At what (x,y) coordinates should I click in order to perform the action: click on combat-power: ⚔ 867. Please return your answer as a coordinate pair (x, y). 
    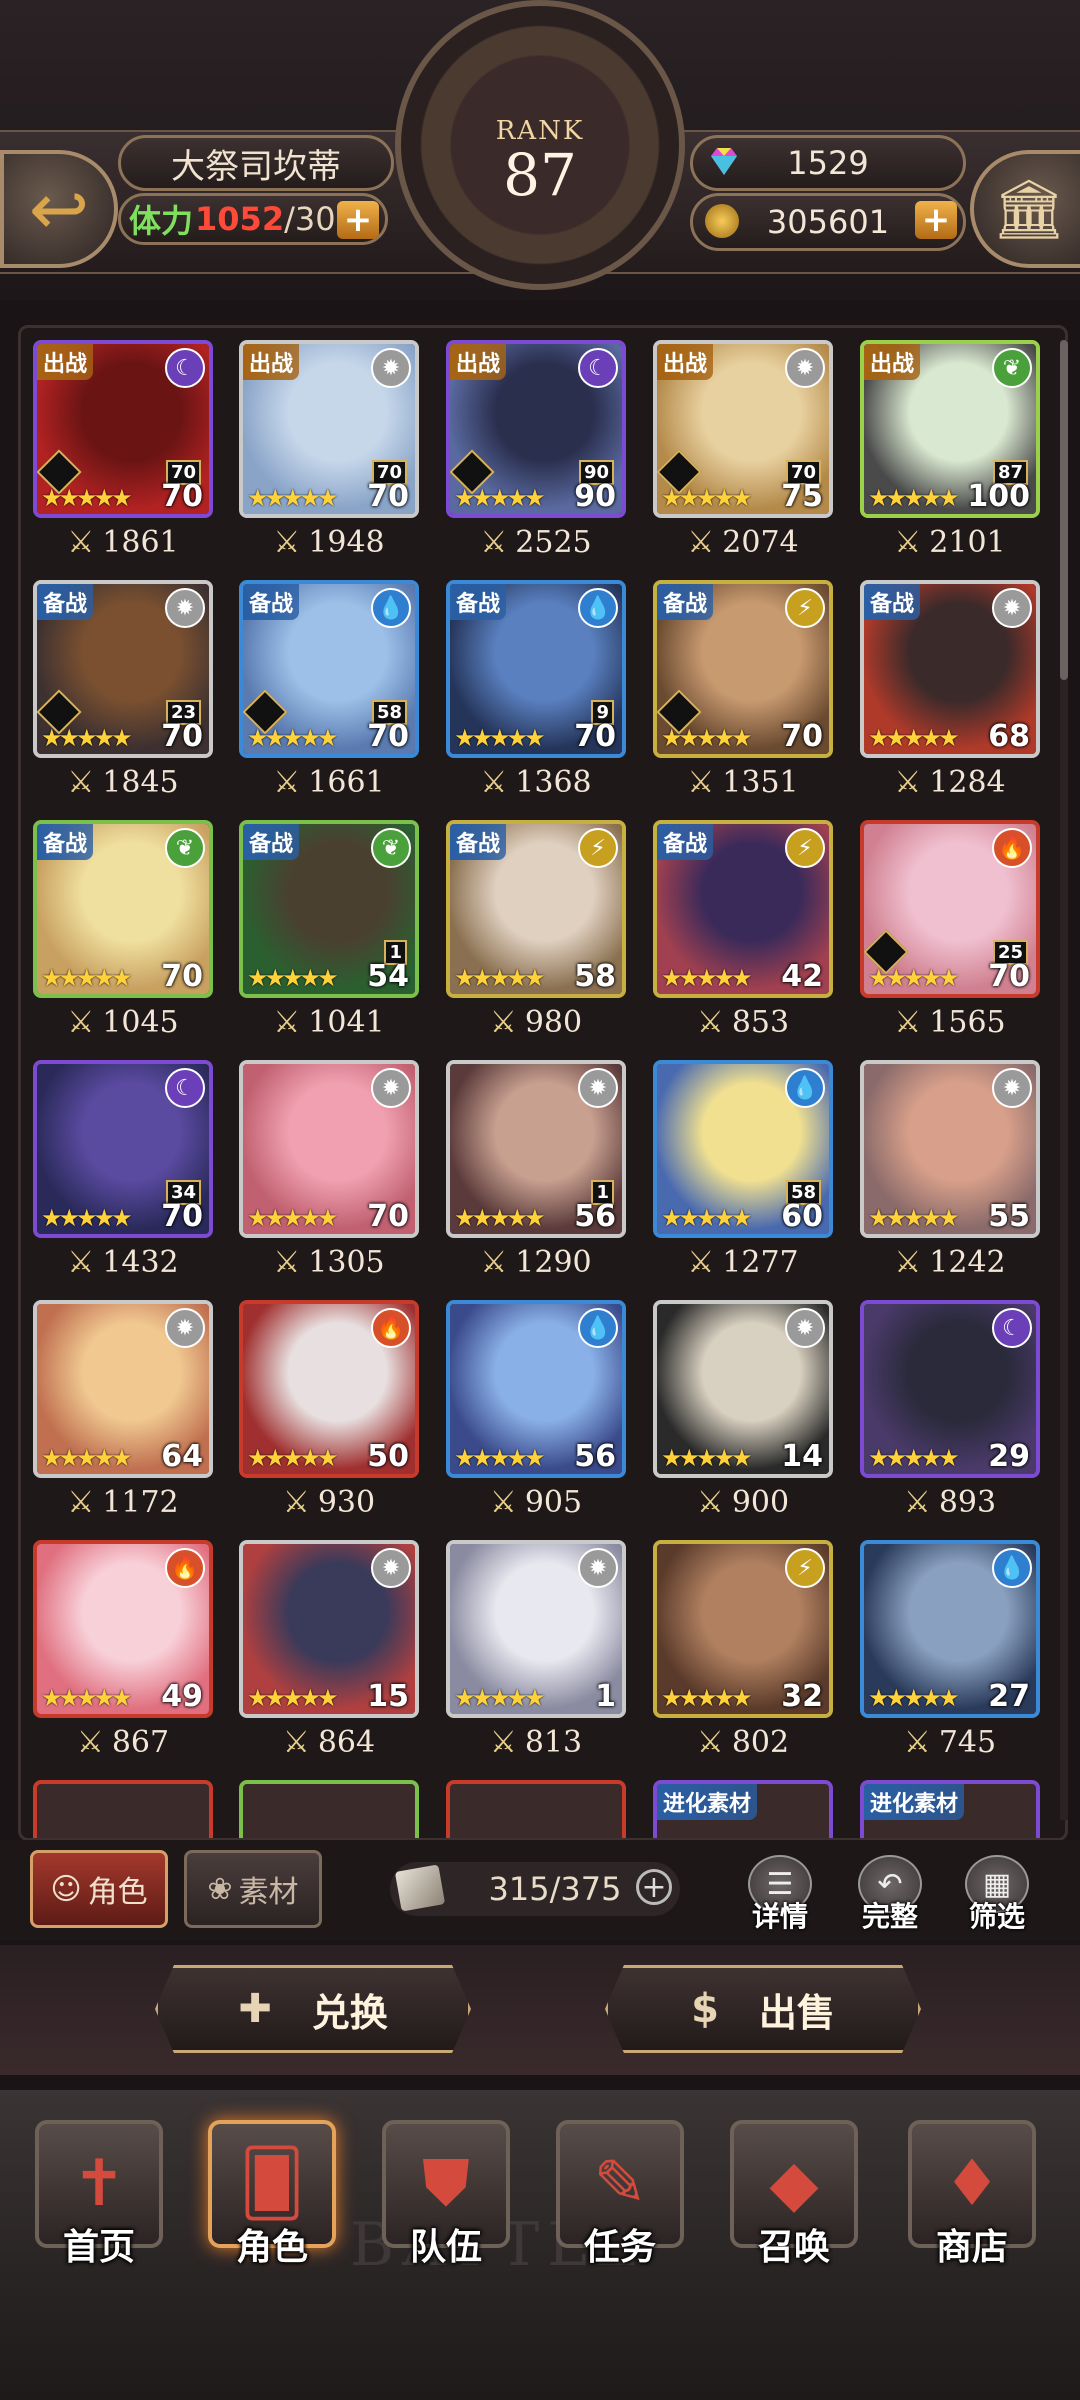
    Looking at the image, I should click on (123, 1742).